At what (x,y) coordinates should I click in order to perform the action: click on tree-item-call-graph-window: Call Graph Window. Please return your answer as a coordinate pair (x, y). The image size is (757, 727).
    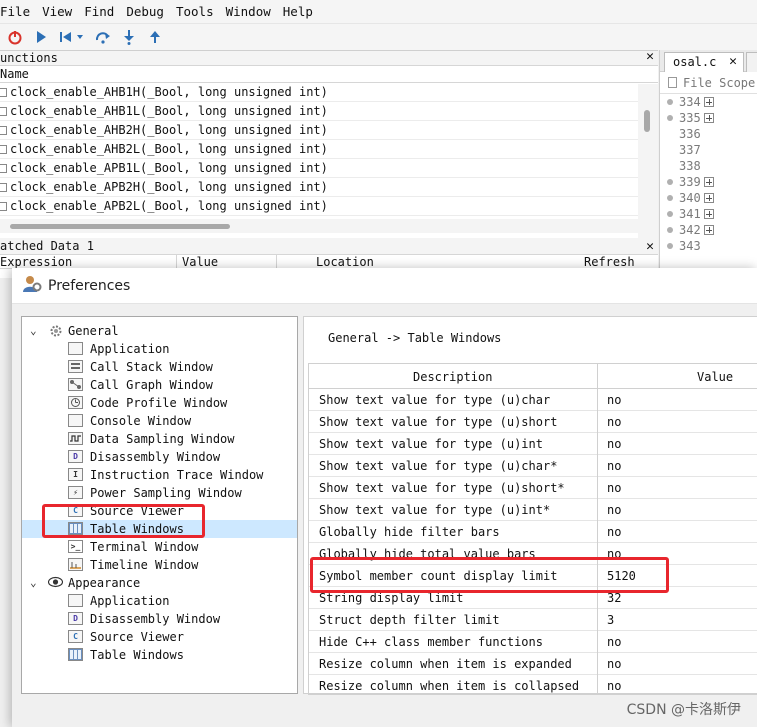
    Looking at the image, I should click on (159, 385).